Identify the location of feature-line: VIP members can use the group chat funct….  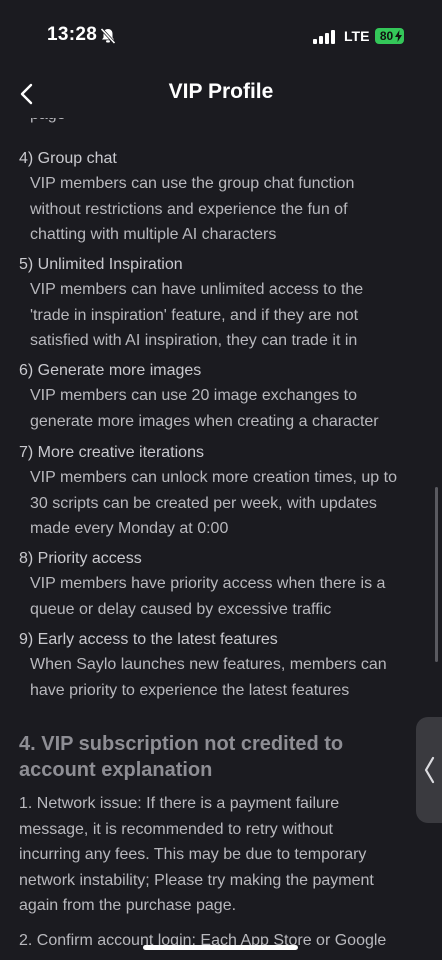
(192, 183).